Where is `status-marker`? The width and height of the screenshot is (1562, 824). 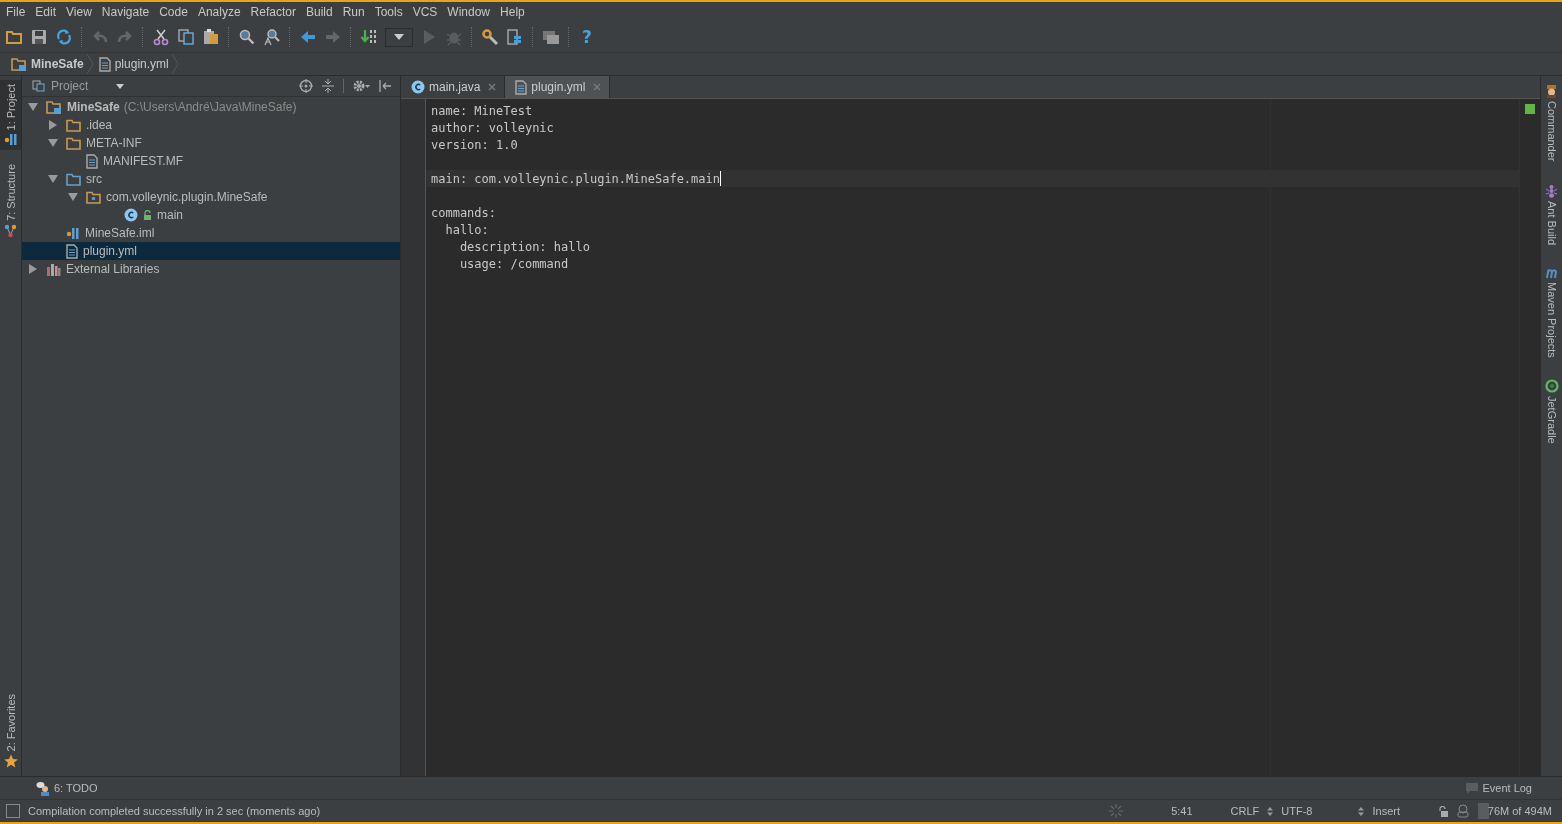 status-marker is located at coordinates (1530, 109).